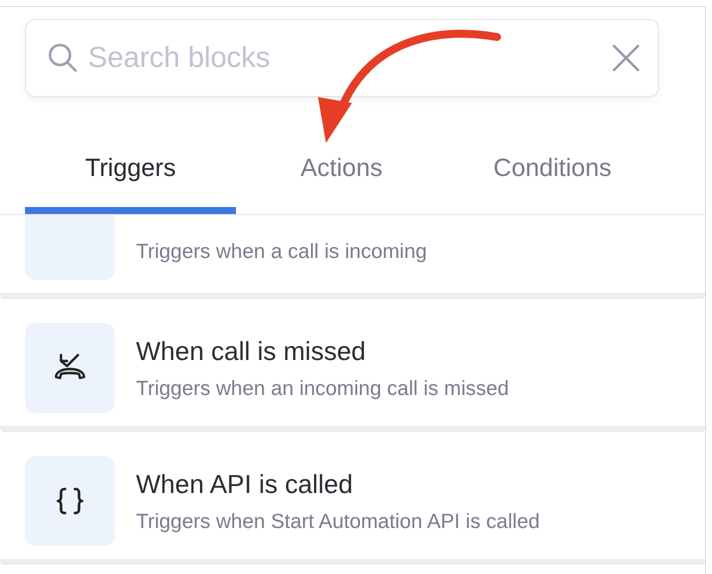 Image resolution: width=712 pixels, height=574 pixels. What do you see at coordinates (338, 522) in the screenshot?
I see `block-description: Triggers when Start Automation API is called` at bounding box center [338, 522].